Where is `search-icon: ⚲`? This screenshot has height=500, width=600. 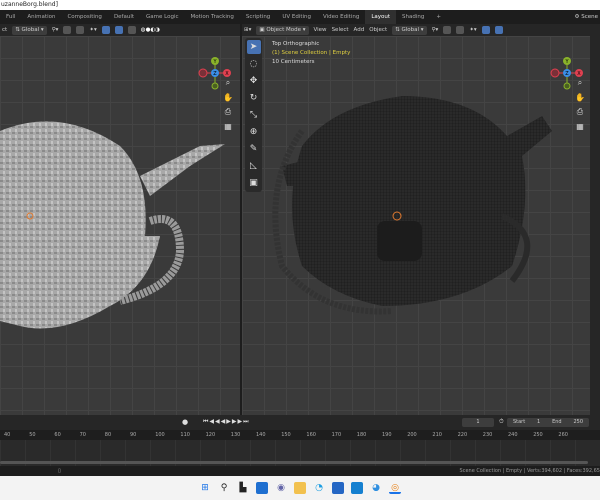 search-icon: ⚲ is located at coordinates (224, 488).